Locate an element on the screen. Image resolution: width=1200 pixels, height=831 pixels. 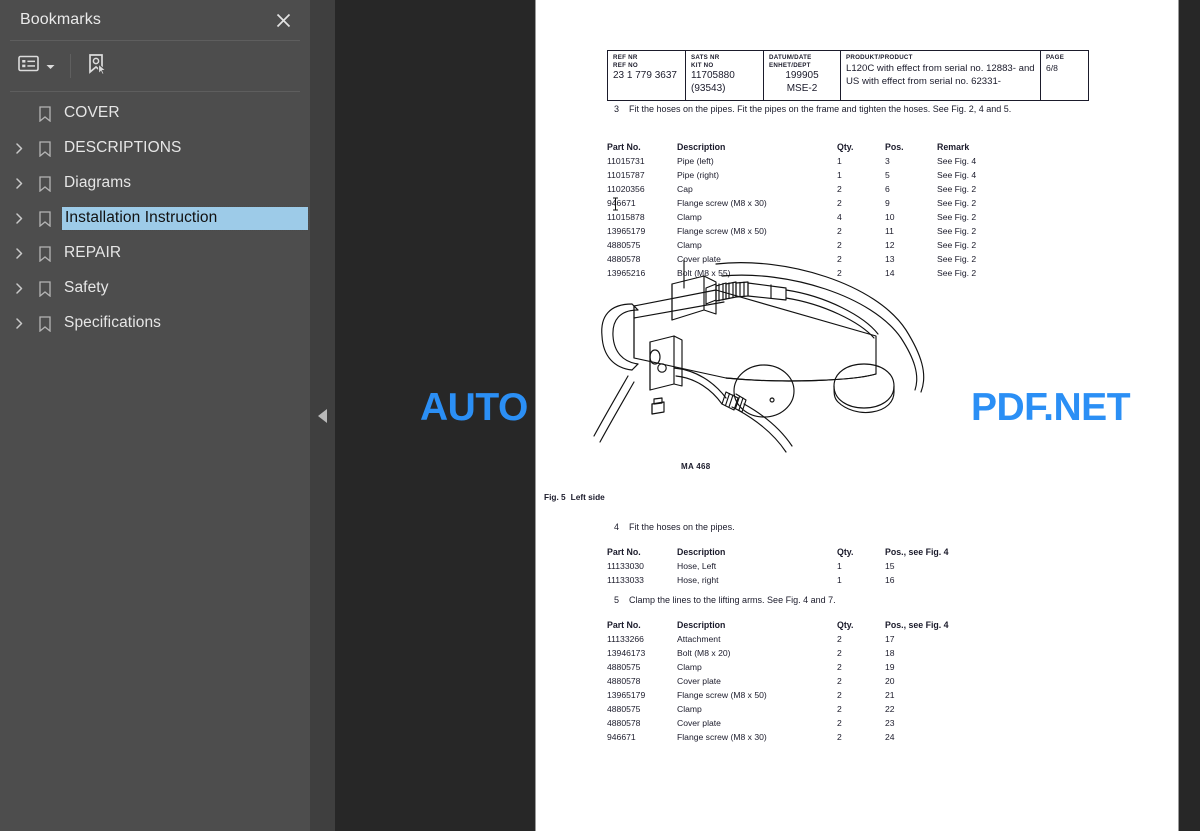
sidebar-item-safety: Safety is located at coordinates (155, 288).